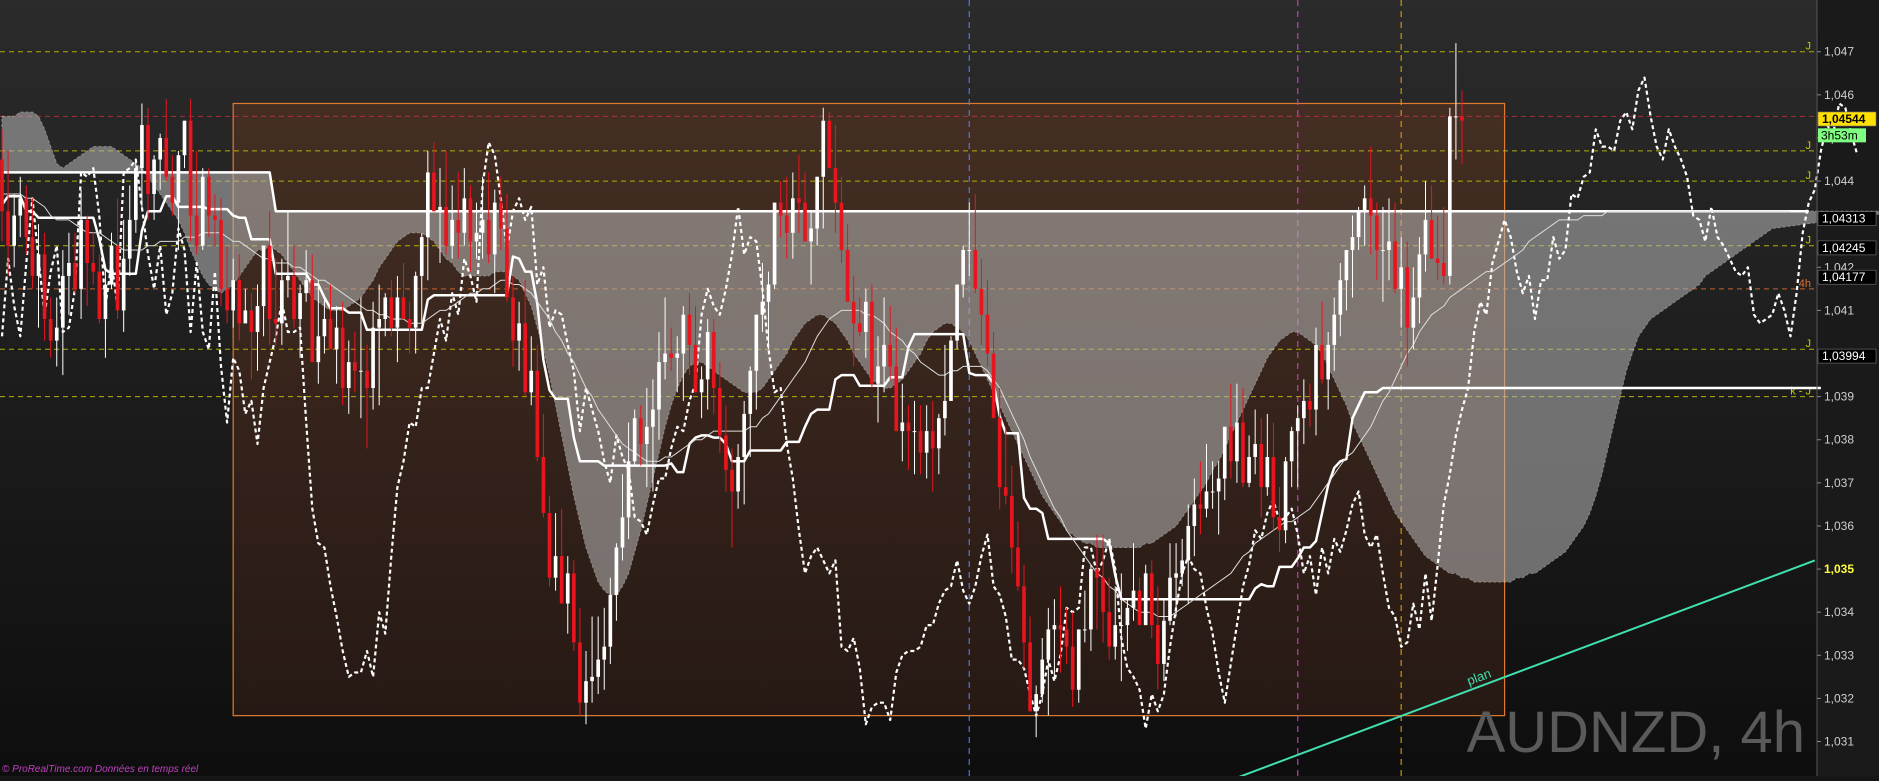 The width and height of the screenshot is (1879, 781). What do you see at coordinates (1839, 483) in the screenshot?
I see `y-tick-label-8: 1,037` at bounding box center [1839, 483].